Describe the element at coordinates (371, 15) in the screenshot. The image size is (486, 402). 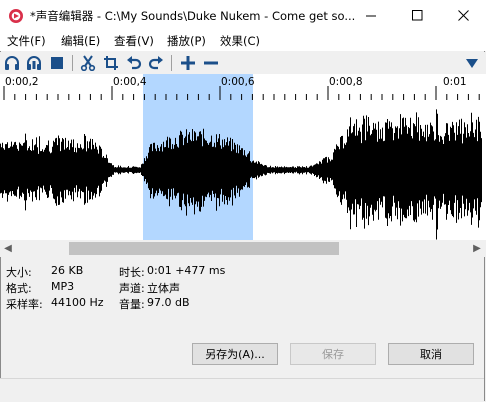
I see `minimize-button` at that location.